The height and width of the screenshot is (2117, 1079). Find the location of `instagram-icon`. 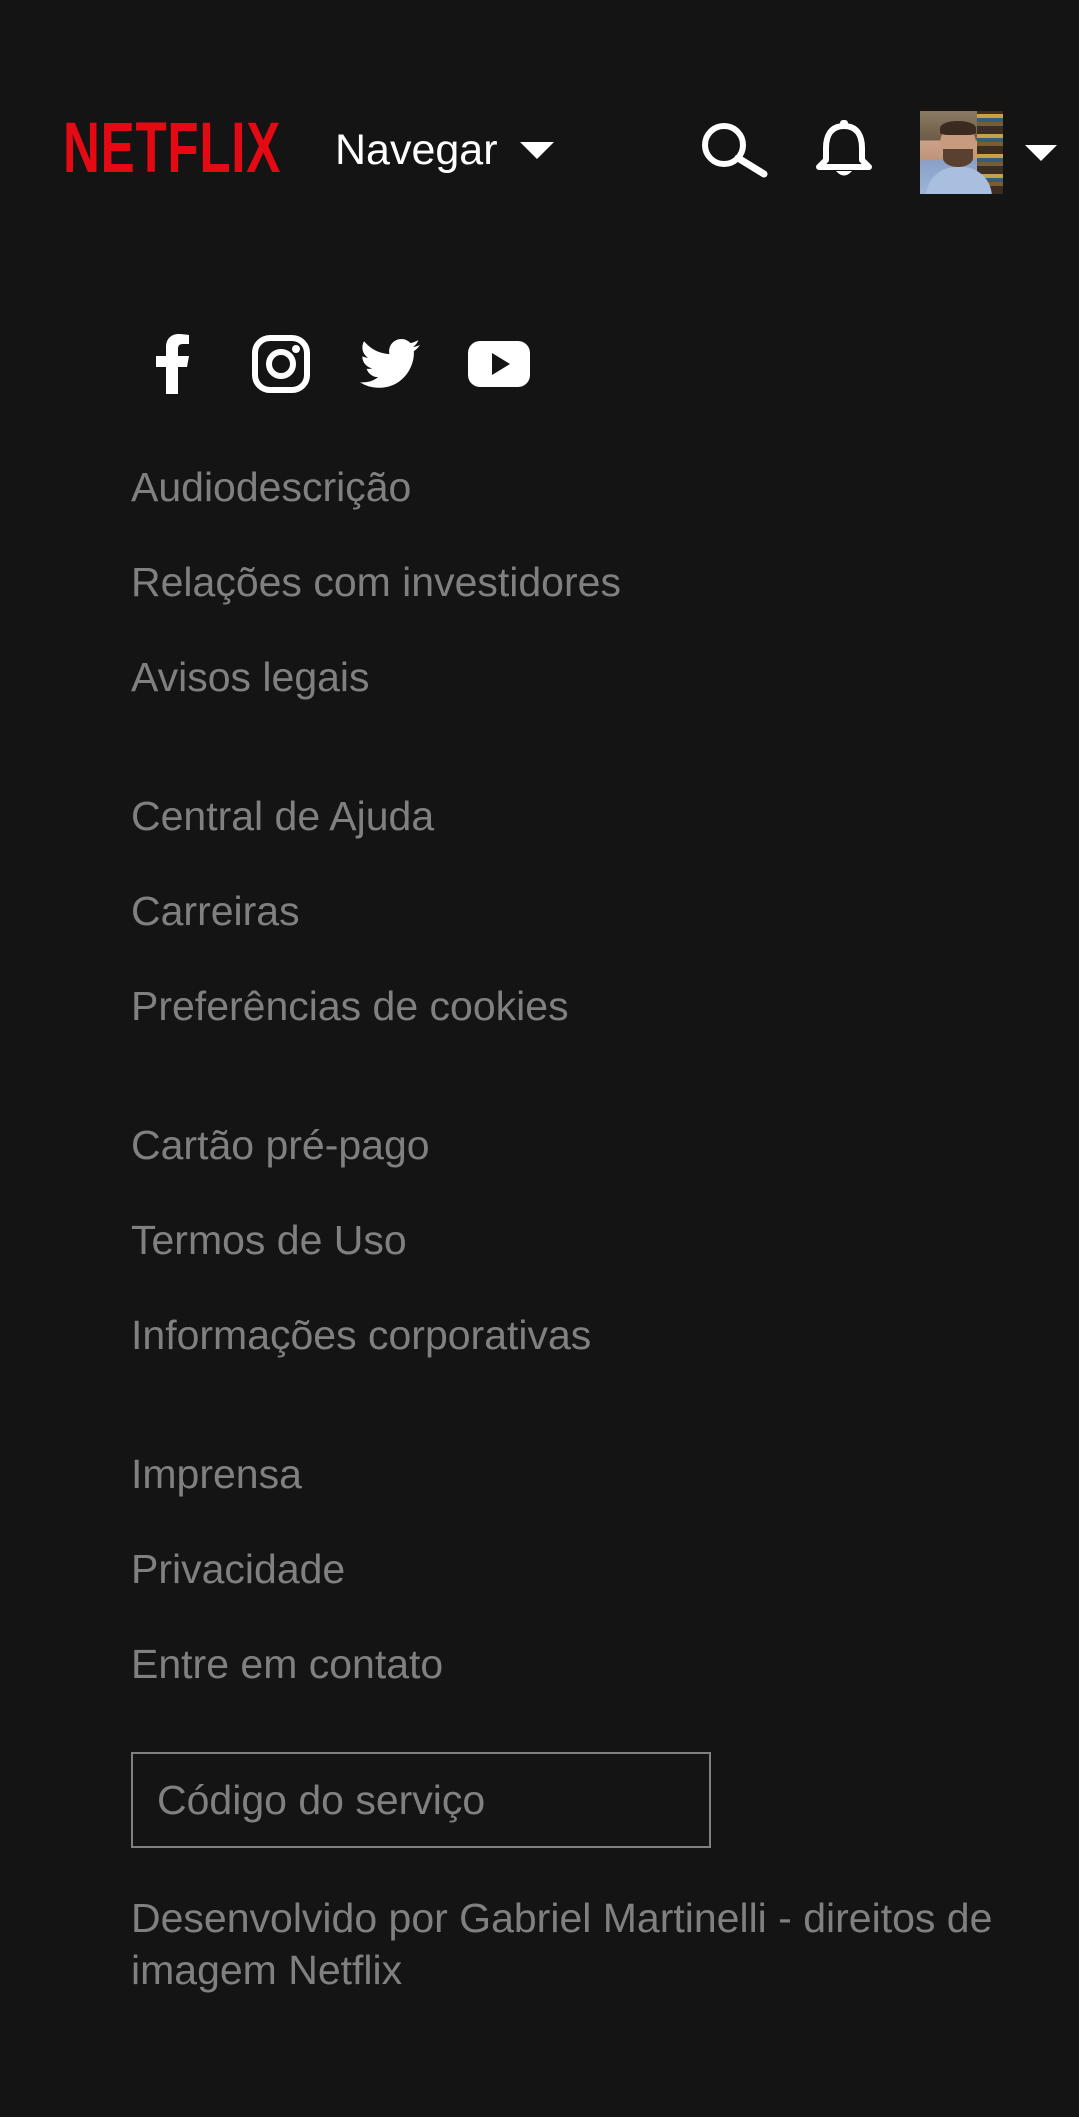

instagram-icon is located at coordinates (281, 364).